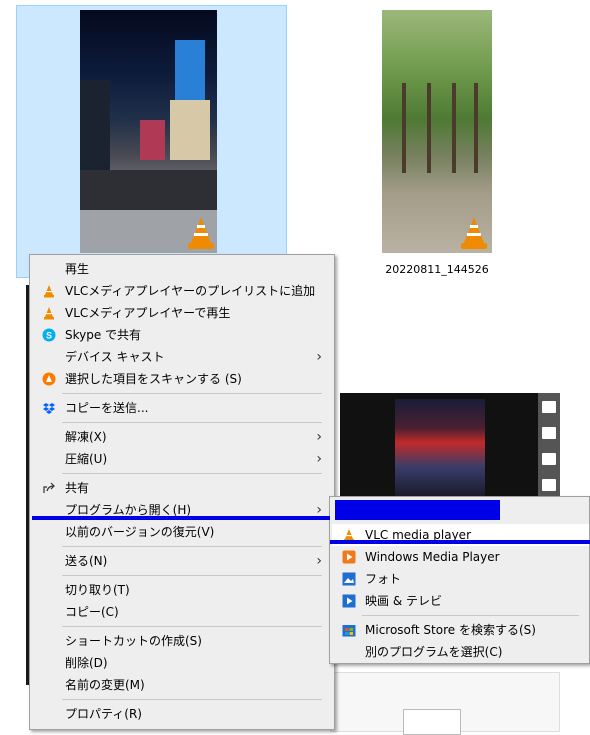  What do you see at coordinates (432, 557) in the screenshot?
I see `submenu-item-label: Windows Media Player` at bounding box center [432, 557].